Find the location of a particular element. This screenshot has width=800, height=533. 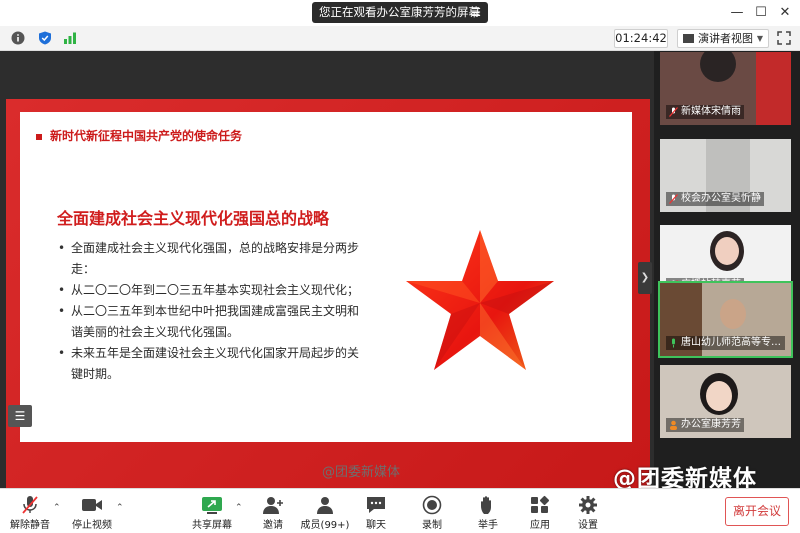

slide-header: 新时代新征程中国共产党的使命任务 is located at coordinates (139, 135).